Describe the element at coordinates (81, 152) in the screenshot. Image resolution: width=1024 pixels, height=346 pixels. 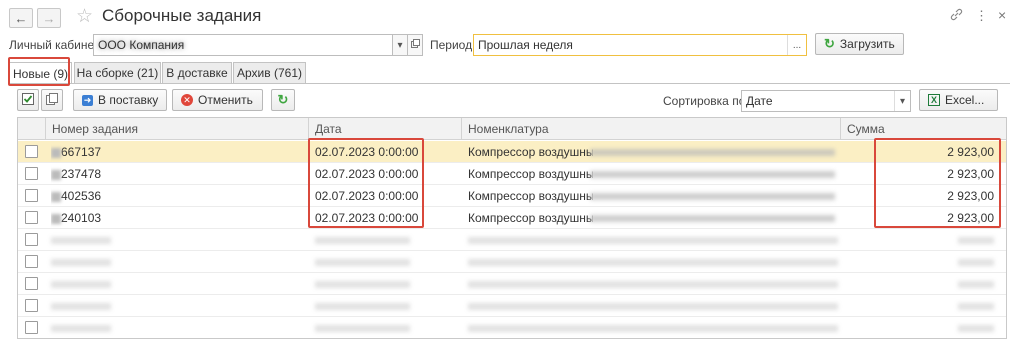
I see `row-number-value: 667137` at that location.